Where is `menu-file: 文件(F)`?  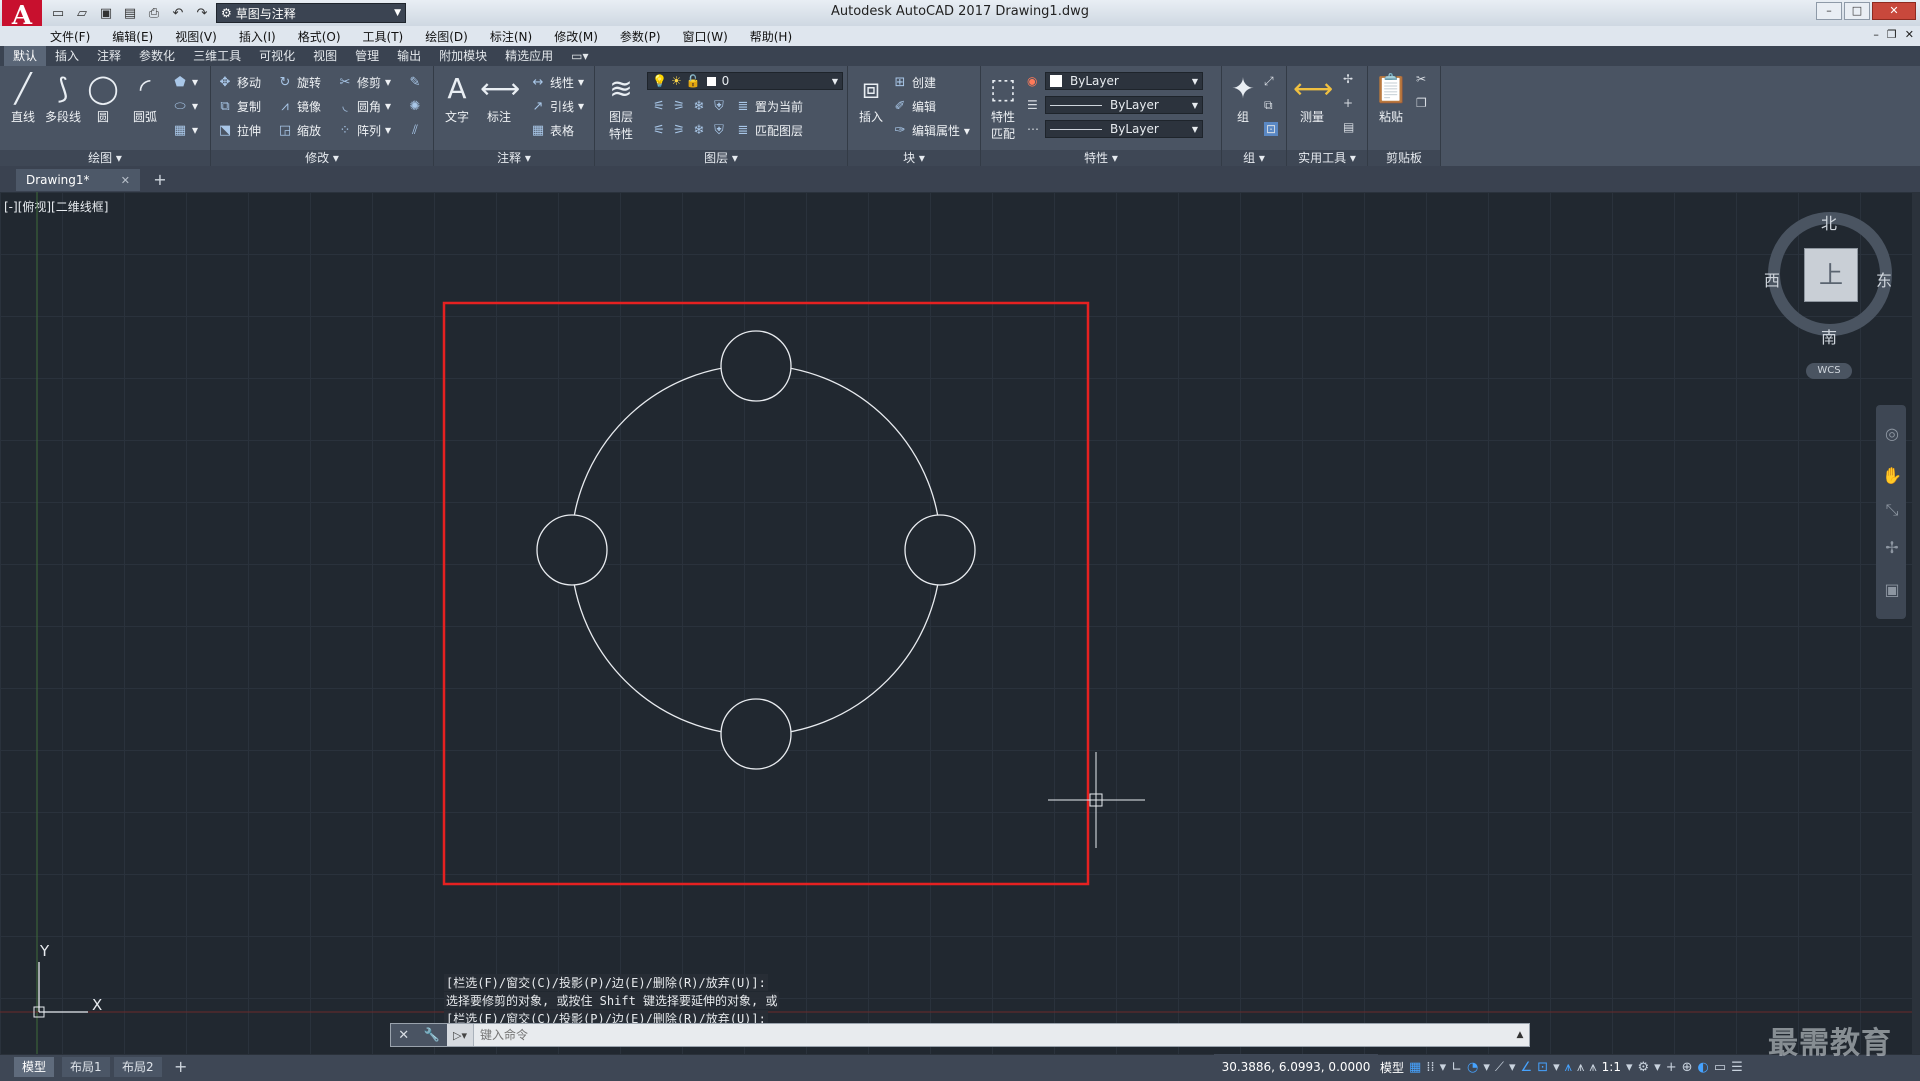 menu-file: 文件(F) is located at coordinates (70, 36).